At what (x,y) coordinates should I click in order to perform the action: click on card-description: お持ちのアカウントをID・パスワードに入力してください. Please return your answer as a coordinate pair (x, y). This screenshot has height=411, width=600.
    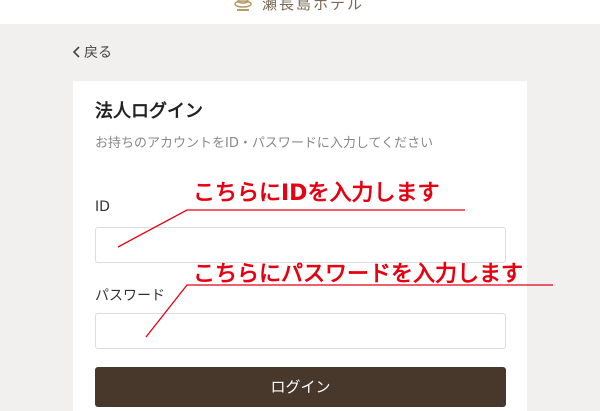
    Looking at the image, I should click on (264, 143).